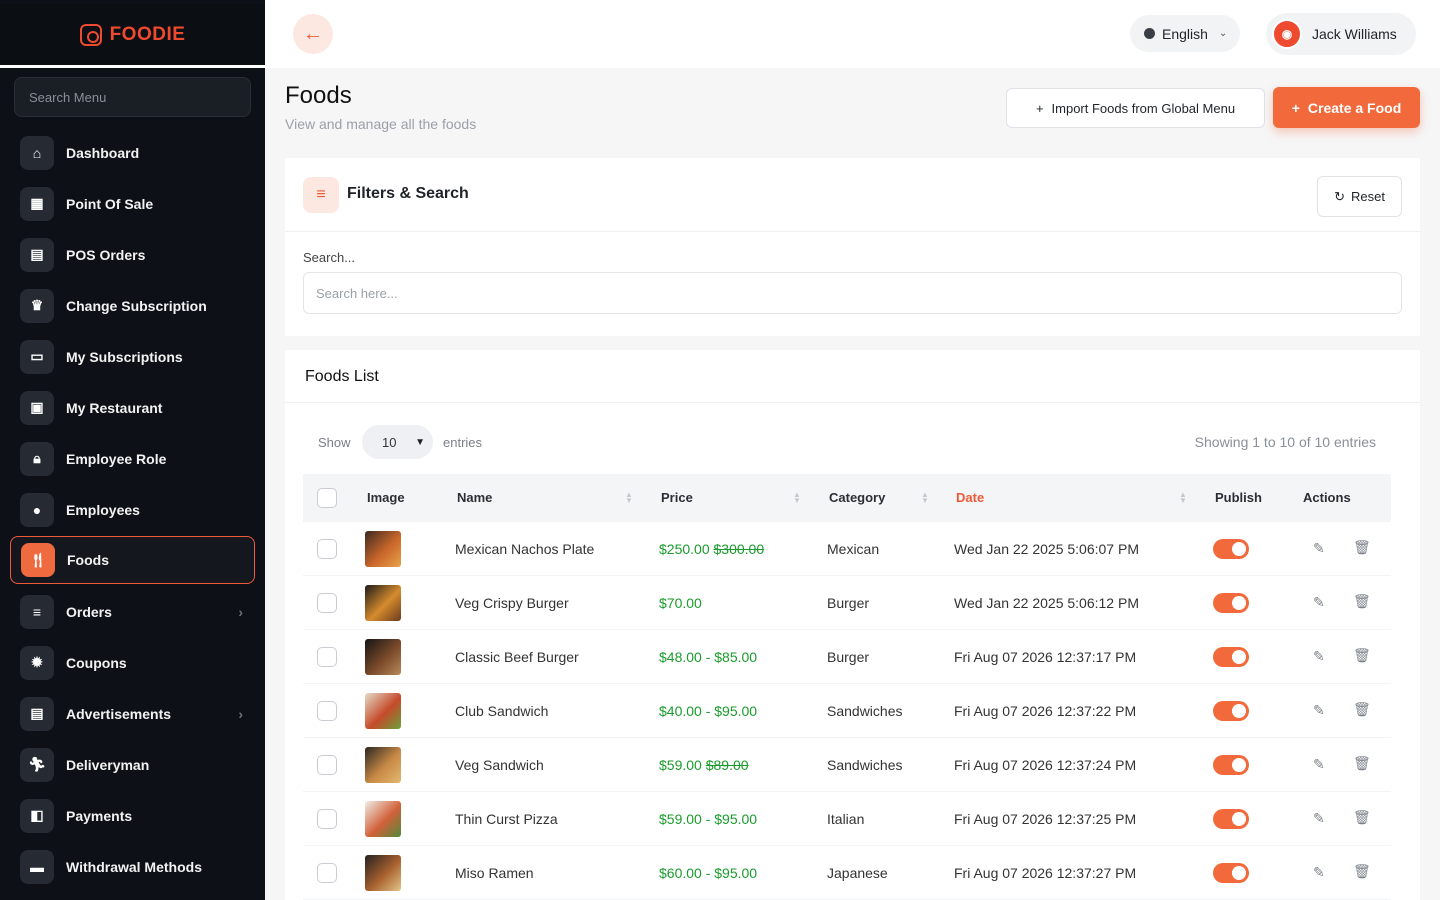 Image resolution: width=1440 pixels, height=900 pixels. I want to click on back-arrow-button: ←, so click(313, 34).